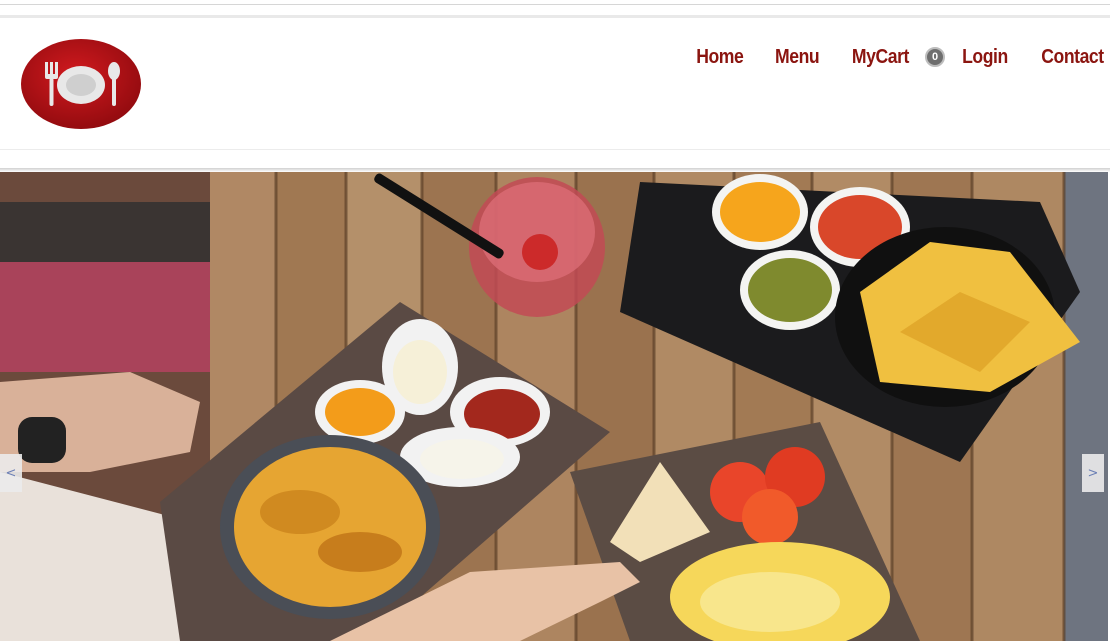  I want to click on slider-next-button: >, so click(1093, 473).